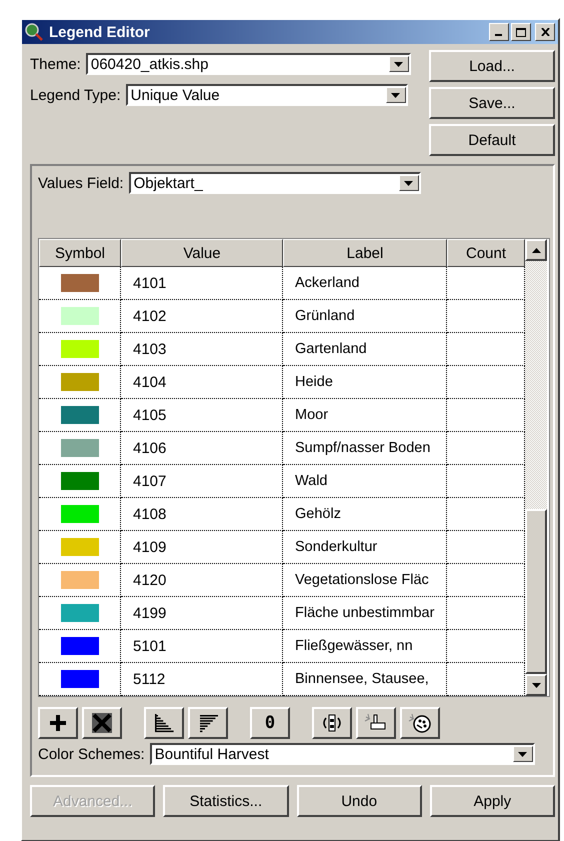 The height and width of the screenshot is (841, 564). I want to click on table-cell: 4102, so click(149, 316).